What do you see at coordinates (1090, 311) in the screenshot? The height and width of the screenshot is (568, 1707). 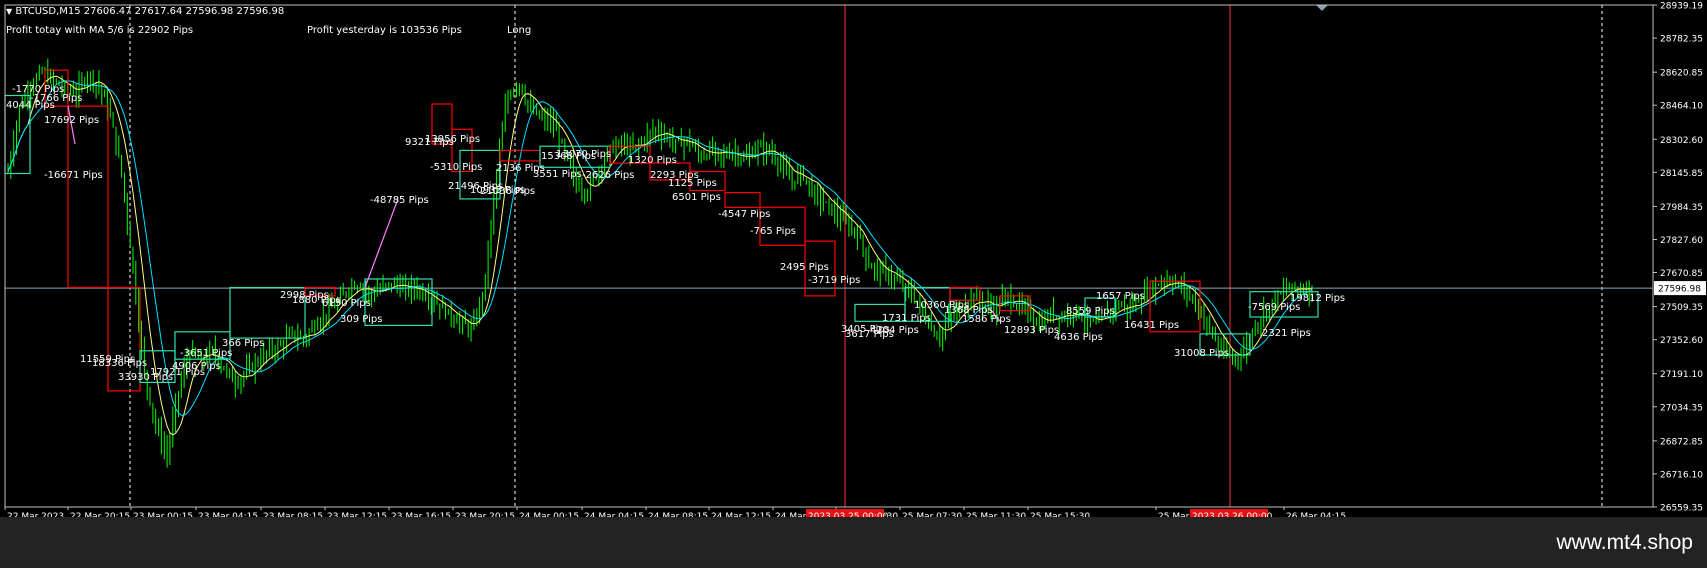 I see `trade-profit-label: 8559 Pips` at bounding box center [1090, 311].